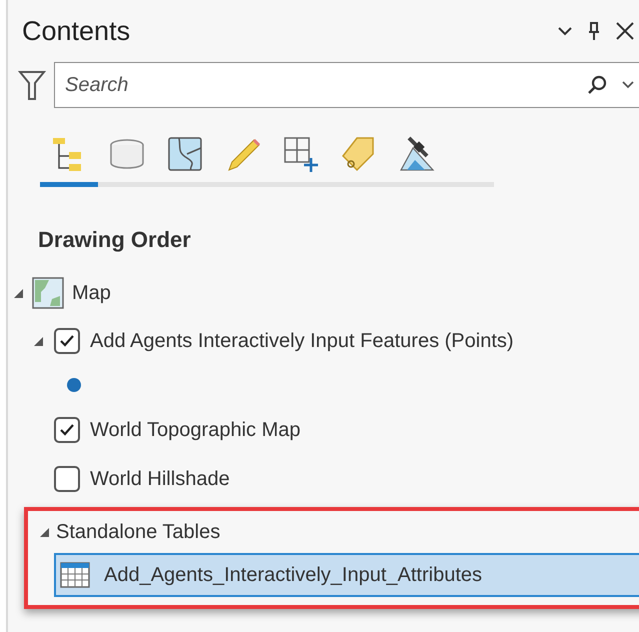 The image size is (639, 632). Describe the element at coordinates (48, 293) in the screenshot. I see `map-icon` at that location.